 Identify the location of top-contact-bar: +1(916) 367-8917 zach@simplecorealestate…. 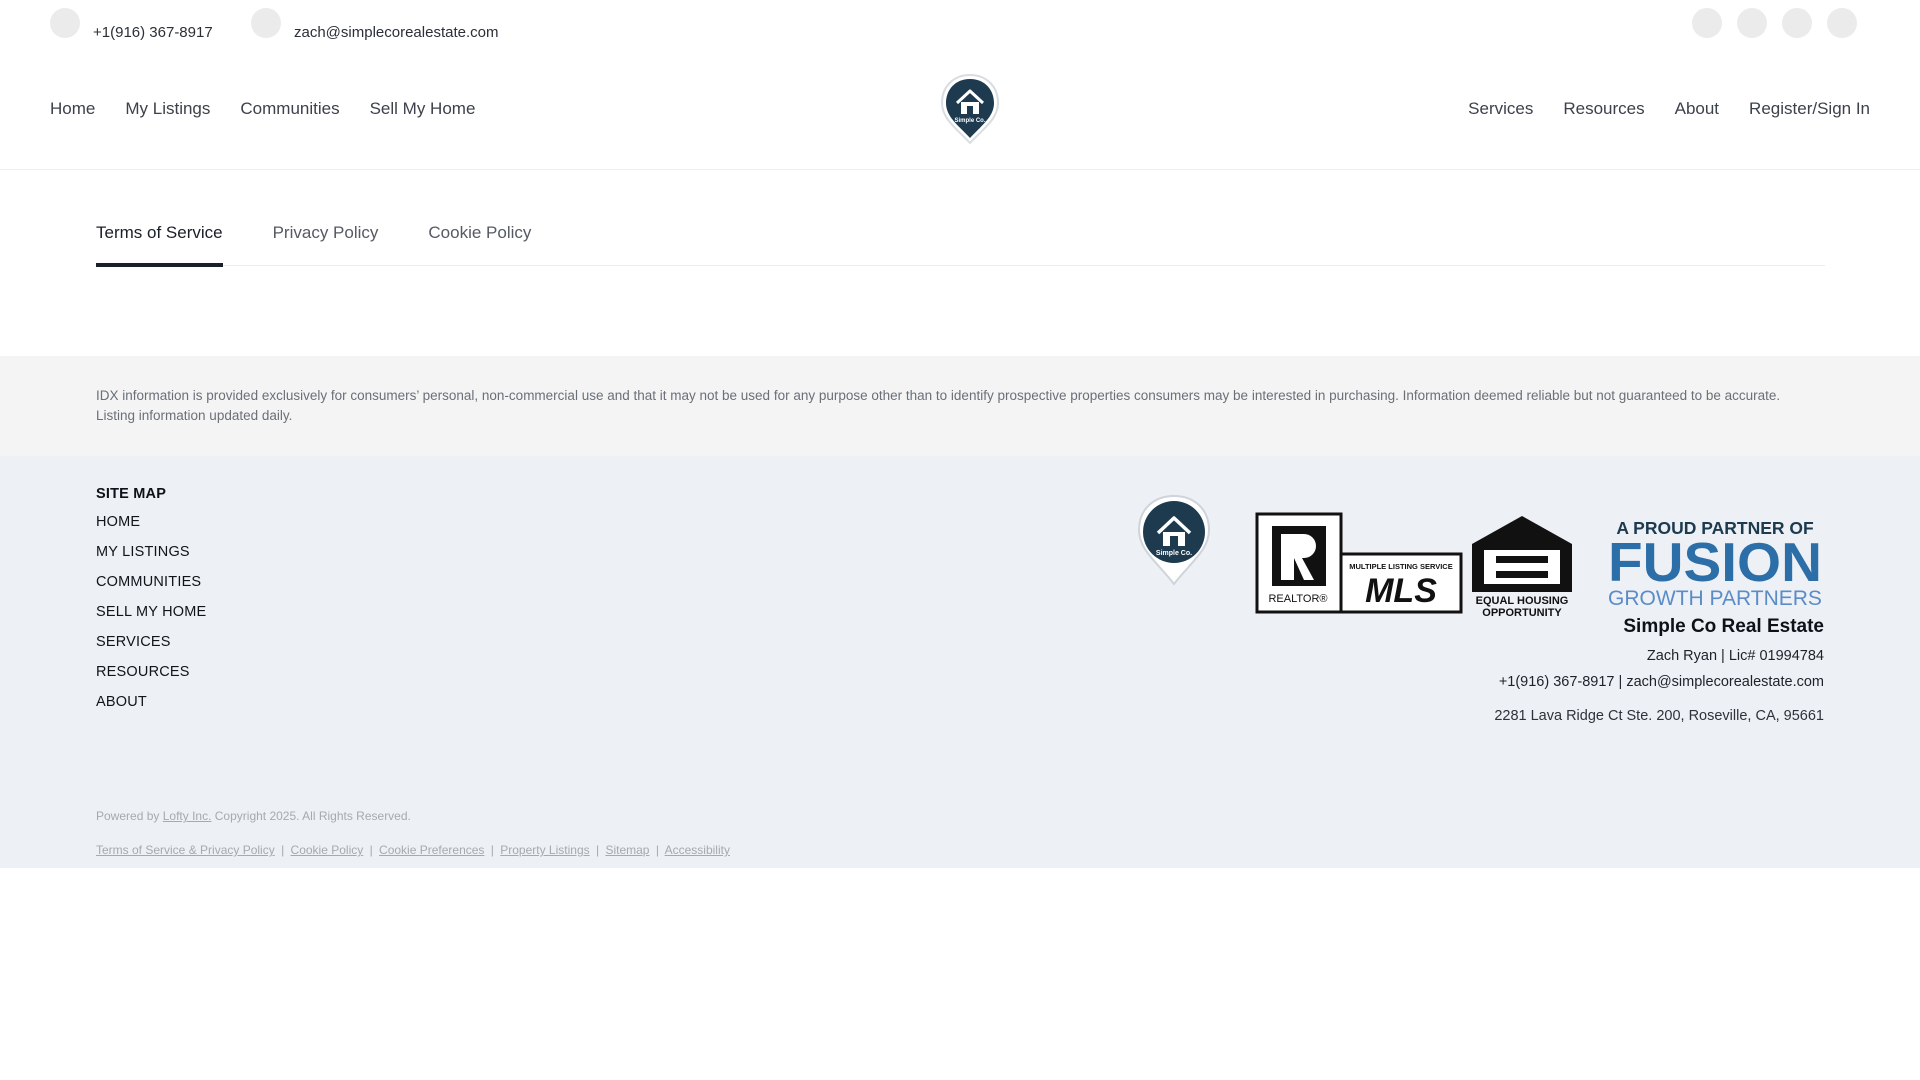
(960, 31).